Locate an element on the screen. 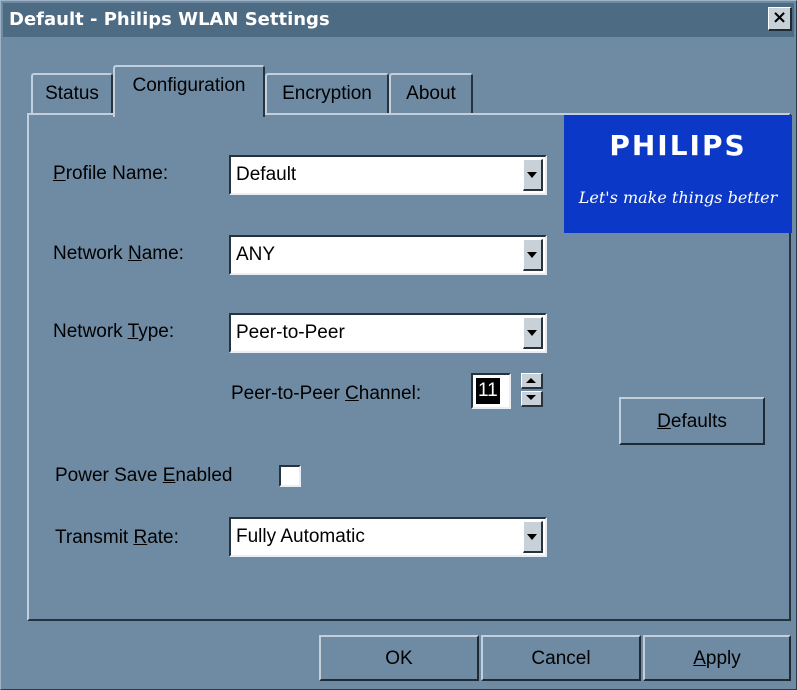  network-name-label: Network Name: is located at coordinates (118, 253).